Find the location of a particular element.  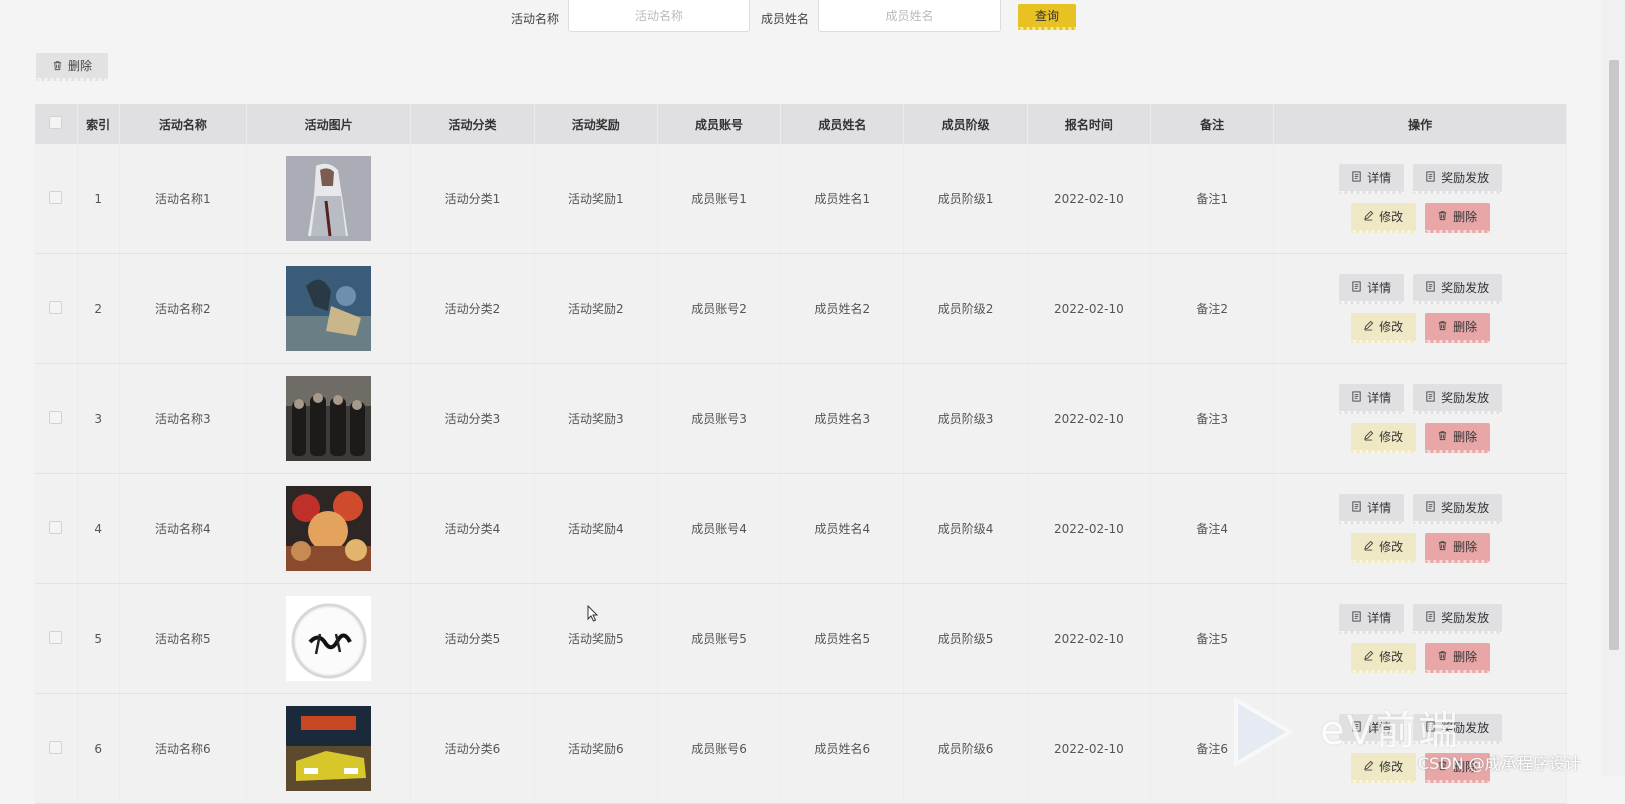

delete-label: 删除 is located at coordinates (1465, 327).